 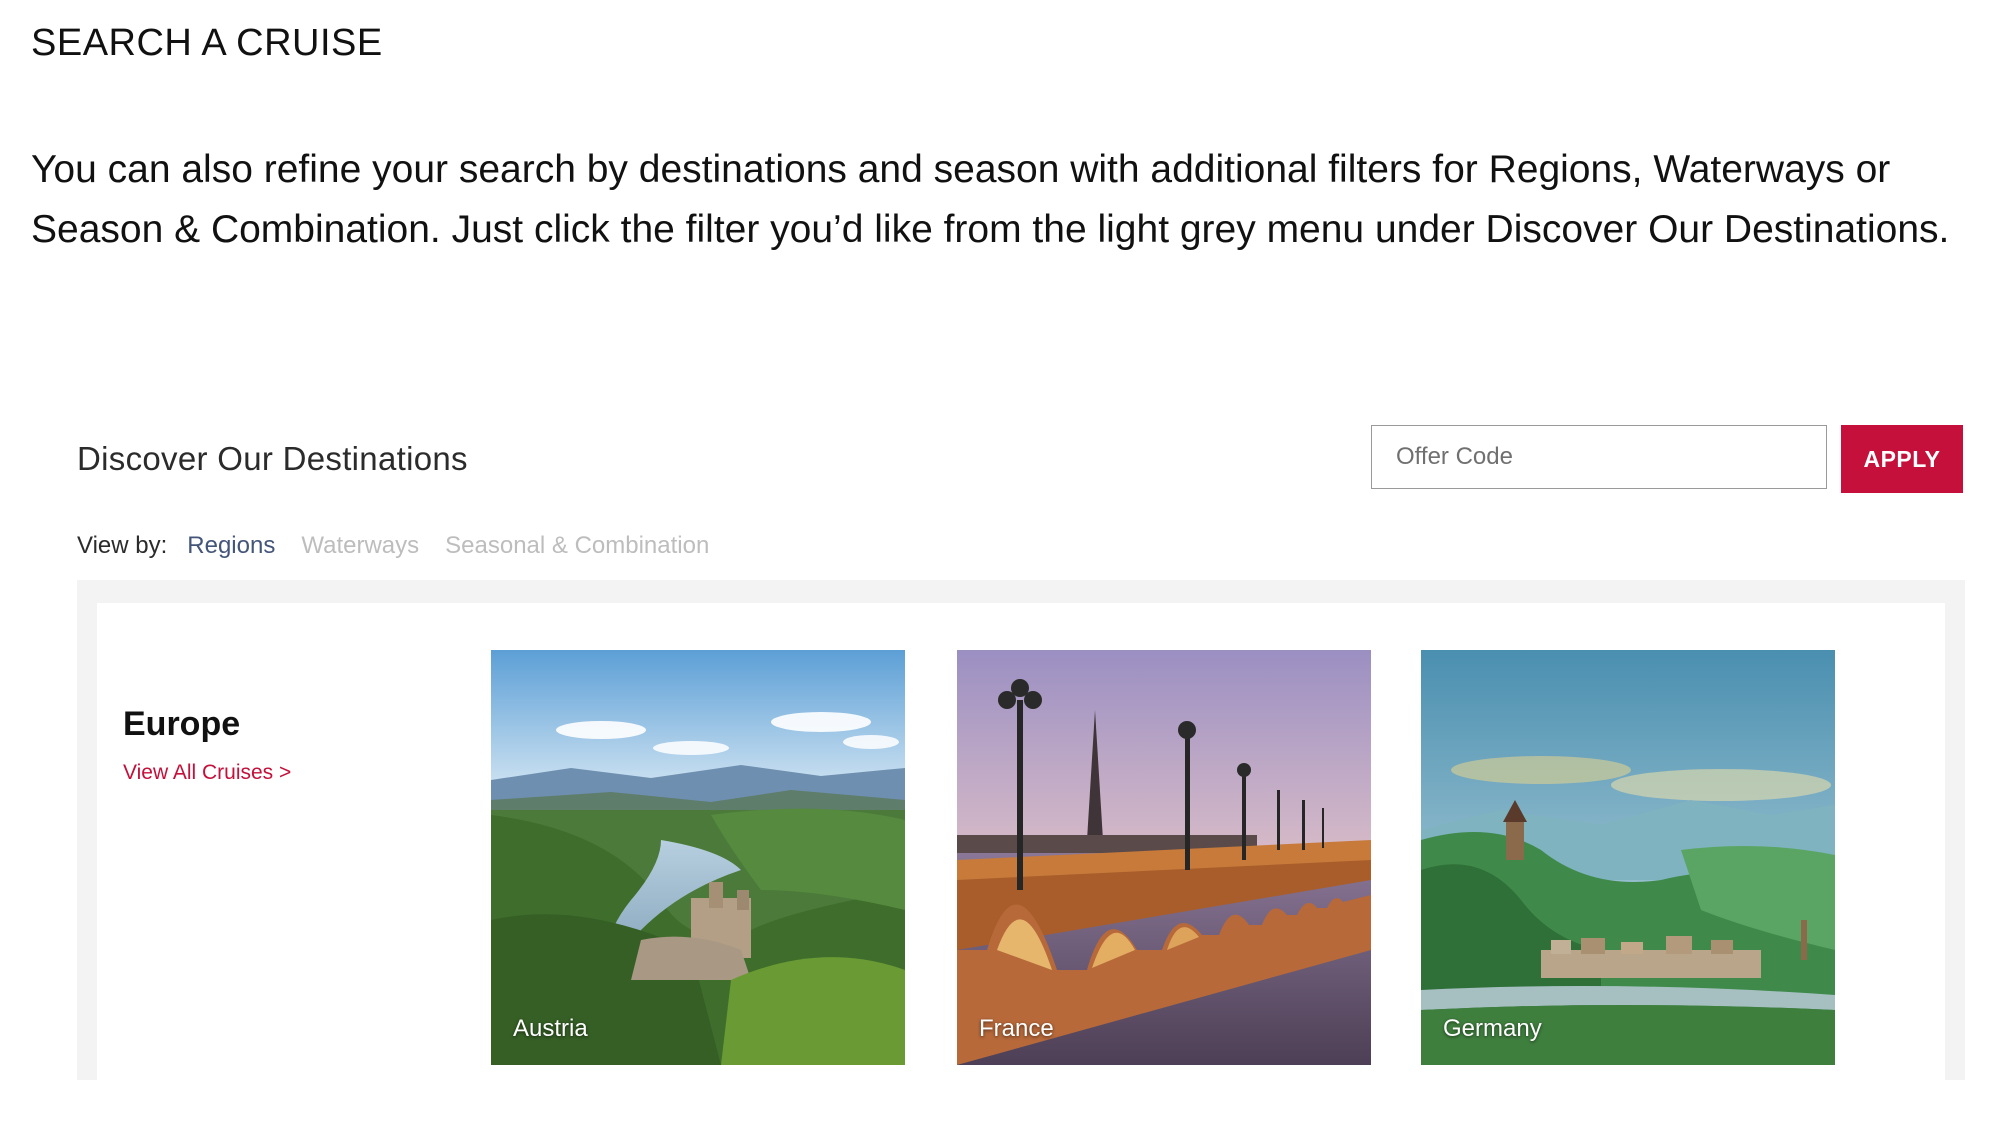 What do you see at coordinates (182, 724) in the screenshot?
I see `region-name: Europe` at bounding box center [182, 724].